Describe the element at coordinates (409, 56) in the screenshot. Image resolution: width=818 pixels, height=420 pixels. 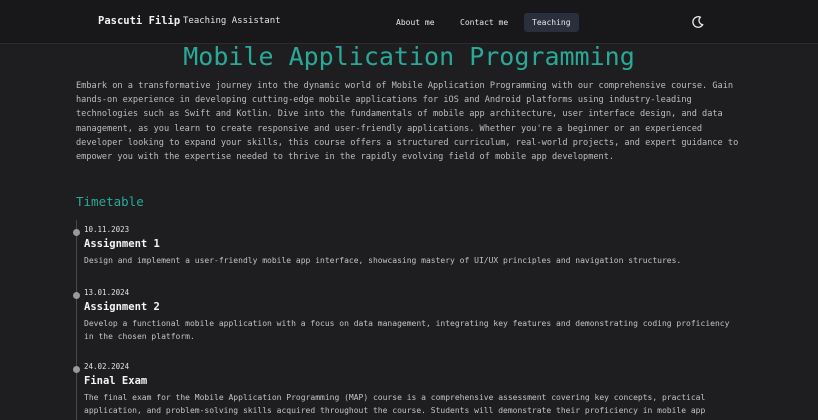
I see `page-title: Mobile Application Programming` at that location.